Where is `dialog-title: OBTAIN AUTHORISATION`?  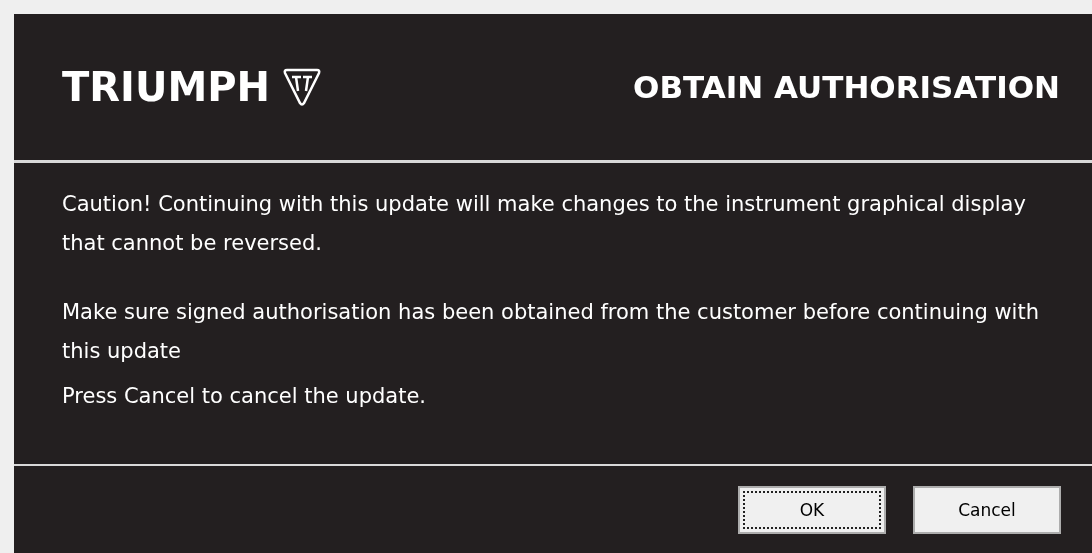 dialog-title: OBTAIN AUTHORISATION is located at coordinates (846, 87).